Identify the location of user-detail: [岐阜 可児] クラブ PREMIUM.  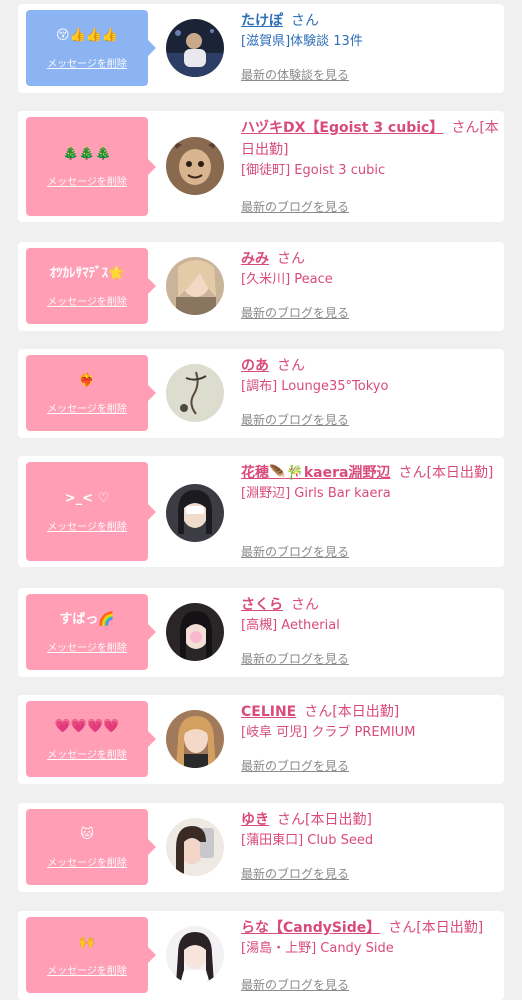
(328, 732).